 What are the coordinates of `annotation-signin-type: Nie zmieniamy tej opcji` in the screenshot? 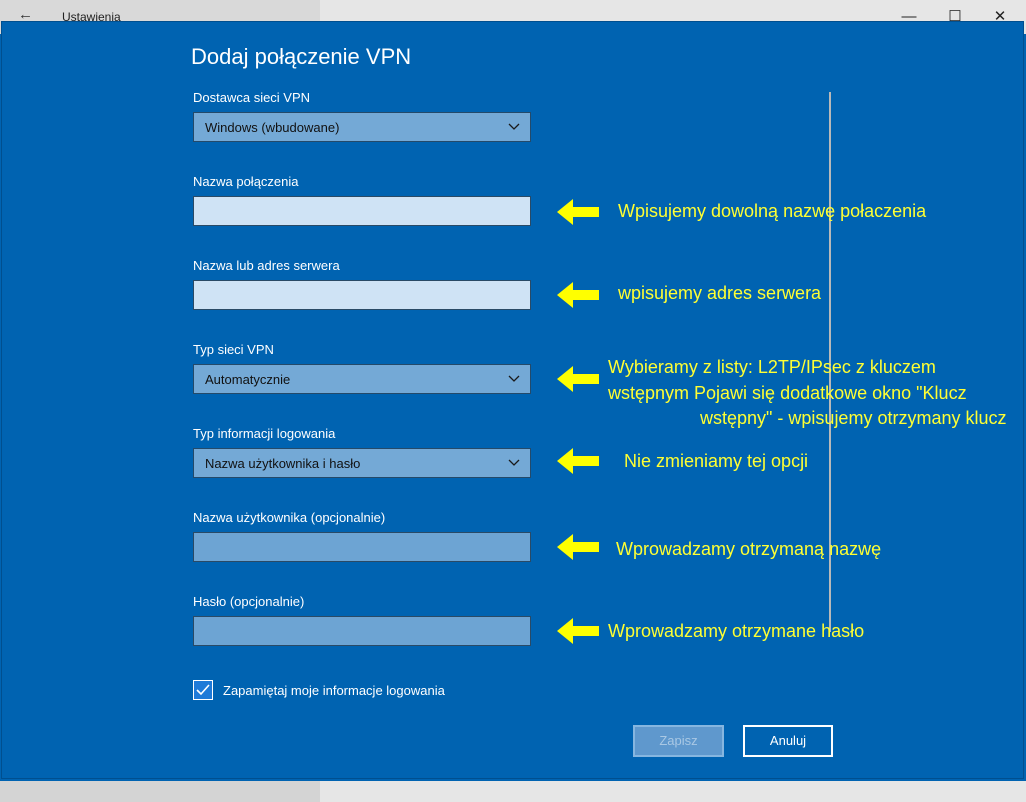 It's located at (716, 461).